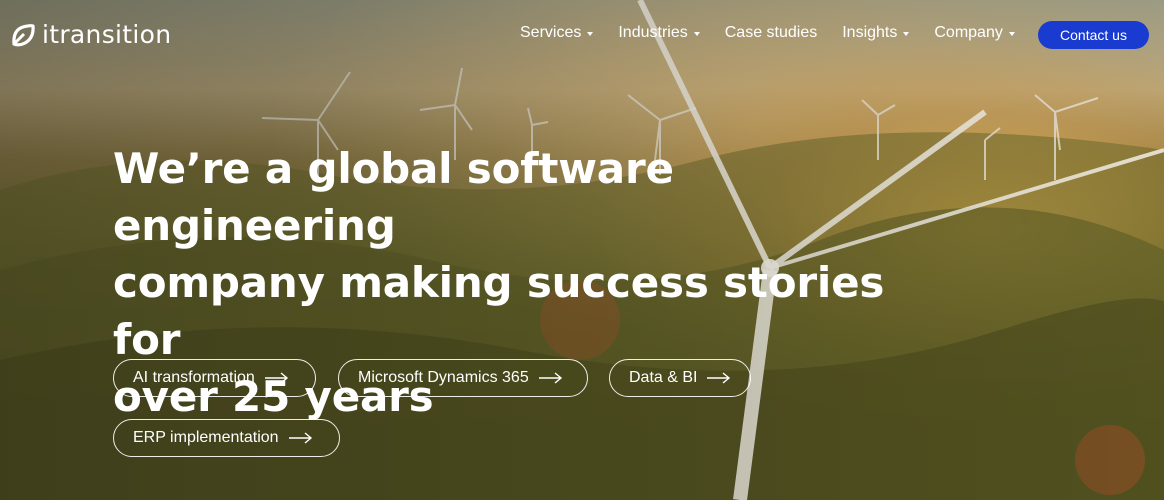  I want to click on data-bi-button: Data & BI, so click(680, 378).